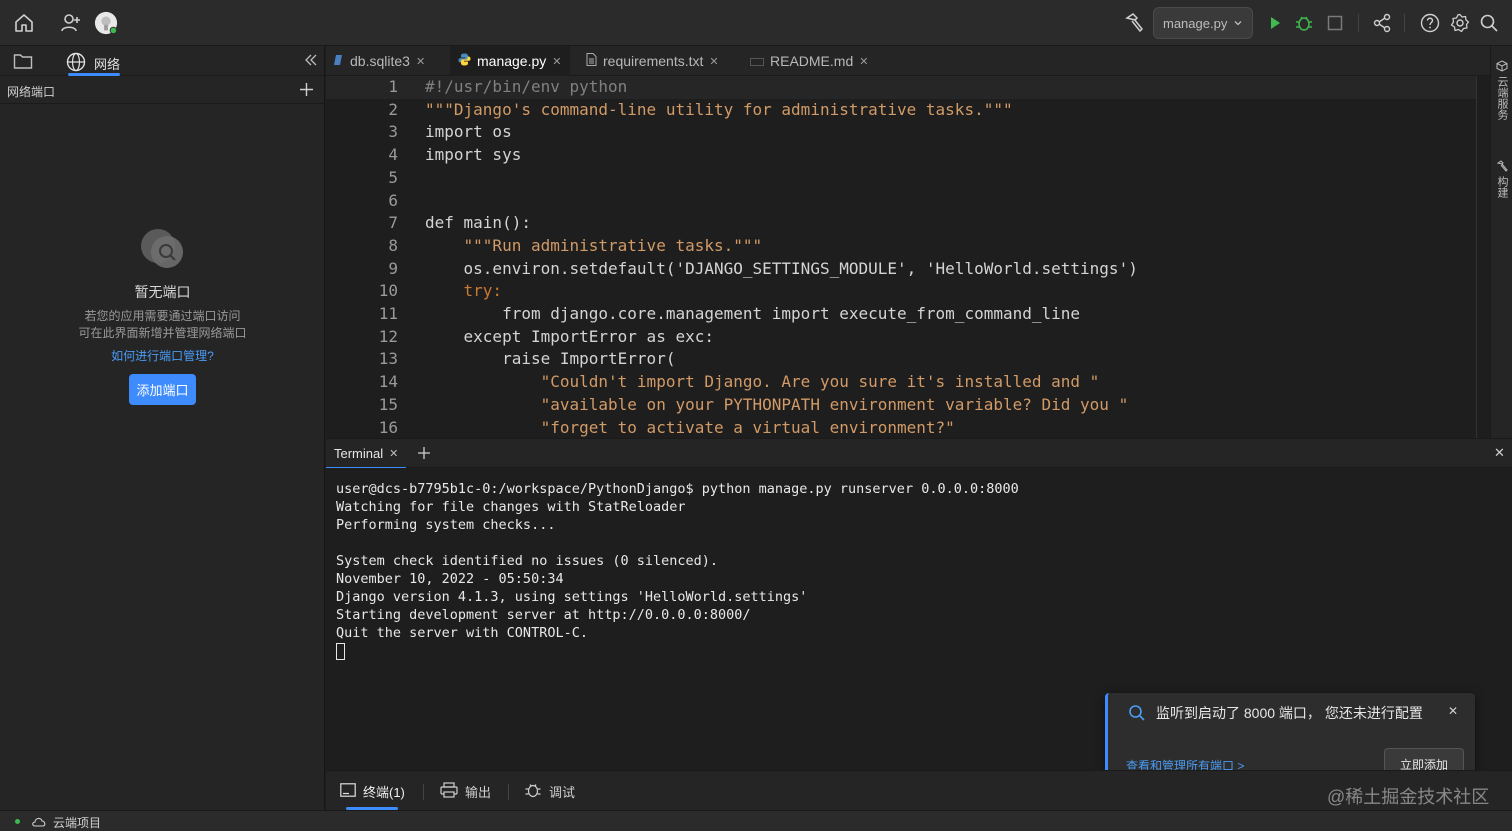 The width and height of the screenshot is (1512, 831). I want to click on empty-title: 暂无端口, so click(162, 292).